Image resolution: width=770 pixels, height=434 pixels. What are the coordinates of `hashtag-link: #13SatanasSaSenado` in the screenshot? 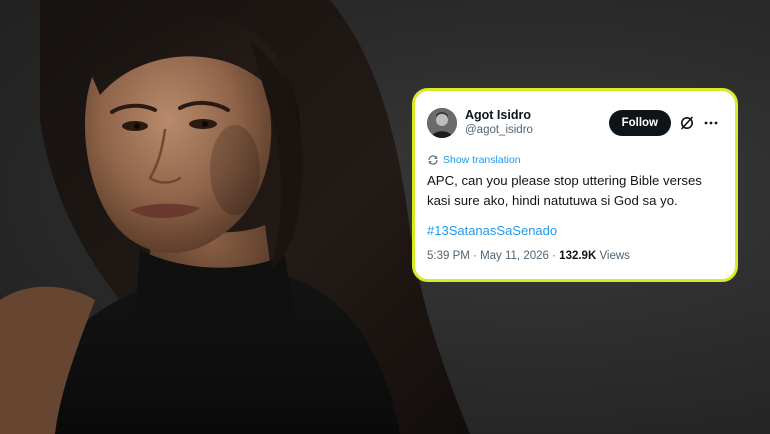 It's located at (574, 230).